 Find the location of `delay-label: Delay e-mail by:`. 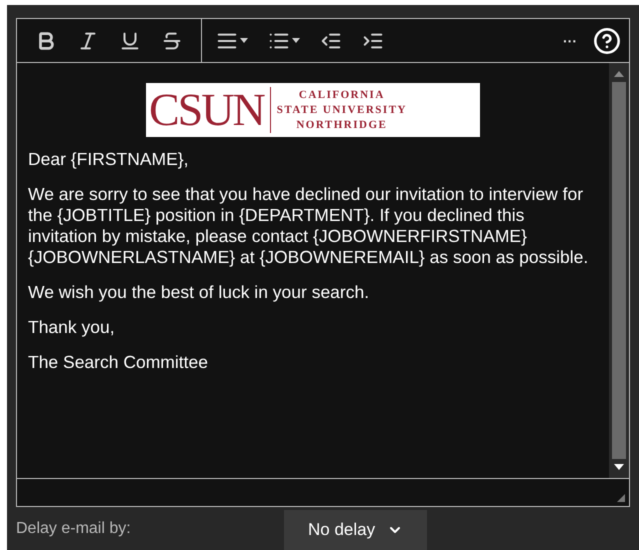

delay-label: Delay e-mail by: is located at coordinates (74, 528).